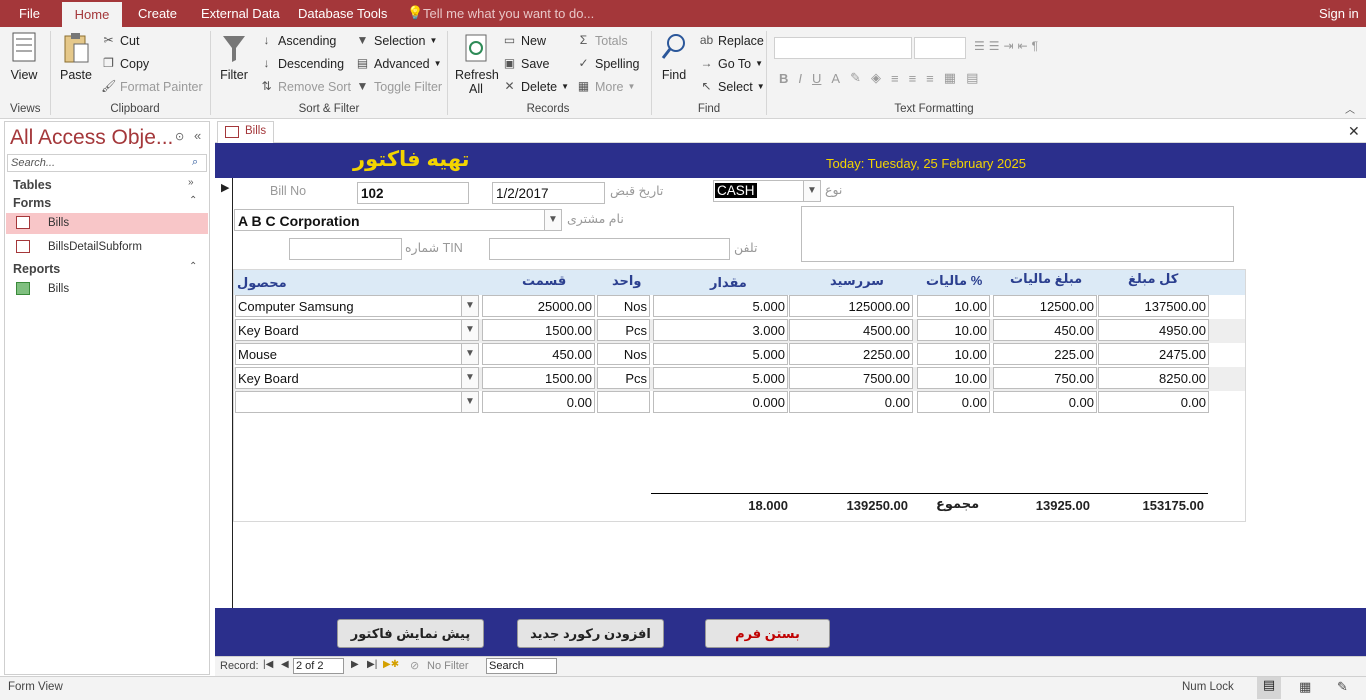 The width and height of the screenshot is (1366, 700). What do you see at coordinates (720, 402) in the screenshot?
I see `cell-qty: 0.000` at bounding box center [720, 402].